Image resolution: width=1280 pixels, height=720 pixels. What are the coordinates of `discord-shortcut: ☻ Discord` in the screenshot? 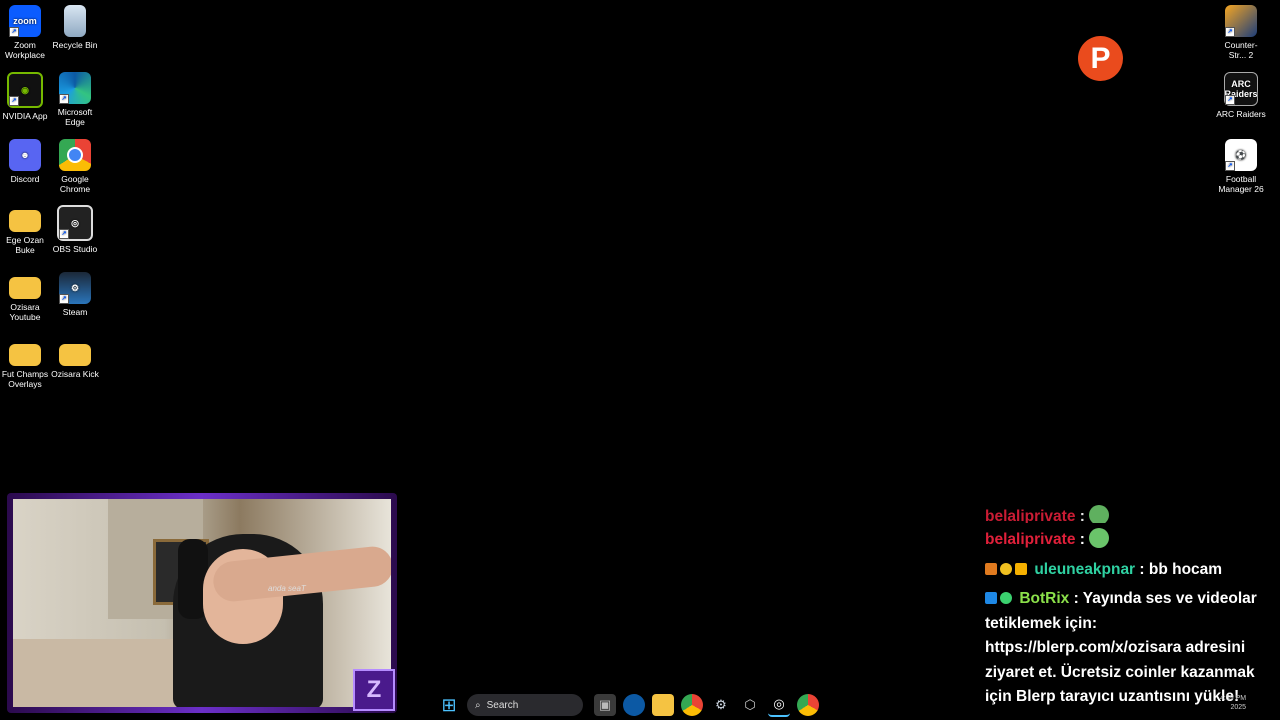 It's located at (25, 159).